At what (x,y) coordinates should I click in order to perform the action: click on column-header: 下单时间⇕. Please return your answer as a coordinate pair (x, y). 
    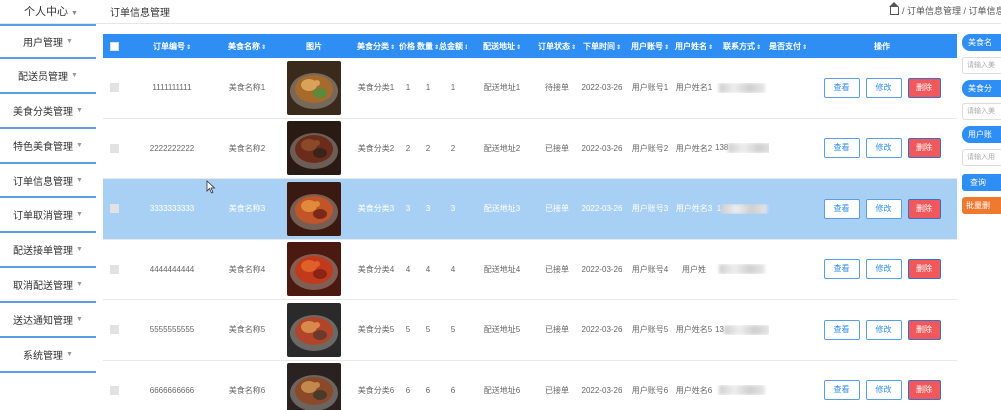
    Looking at the image, I should click on (602, 46).